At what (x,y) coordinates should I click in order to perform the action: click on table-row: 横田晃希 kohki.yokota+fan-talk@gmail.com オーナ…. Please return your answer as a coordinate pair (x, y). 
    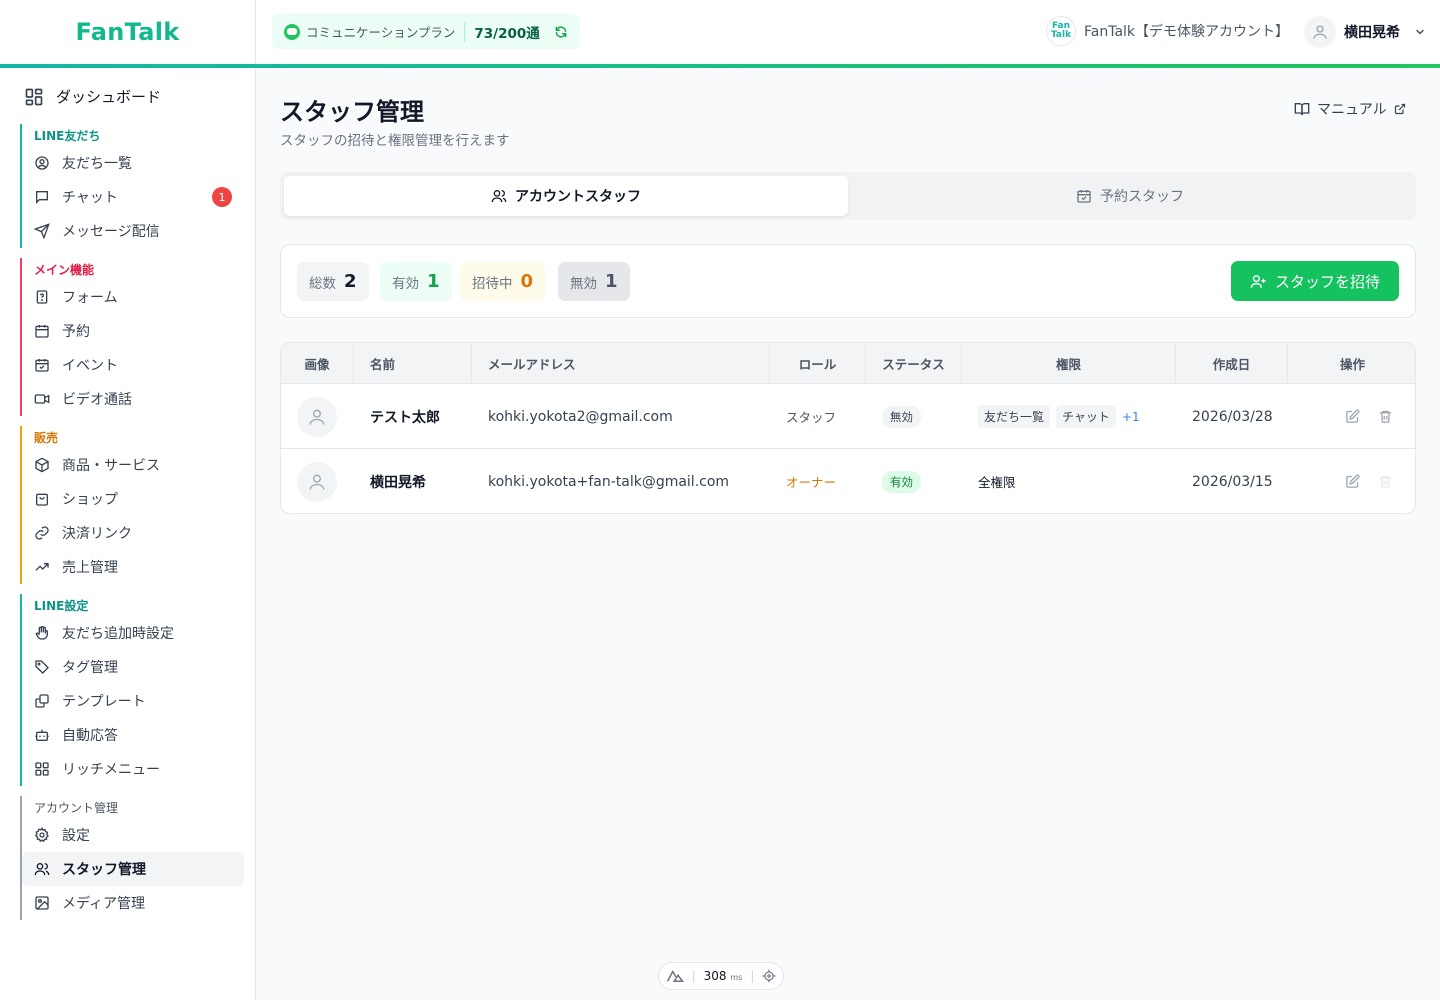
    Looking at the image, I should click on (848, 481).